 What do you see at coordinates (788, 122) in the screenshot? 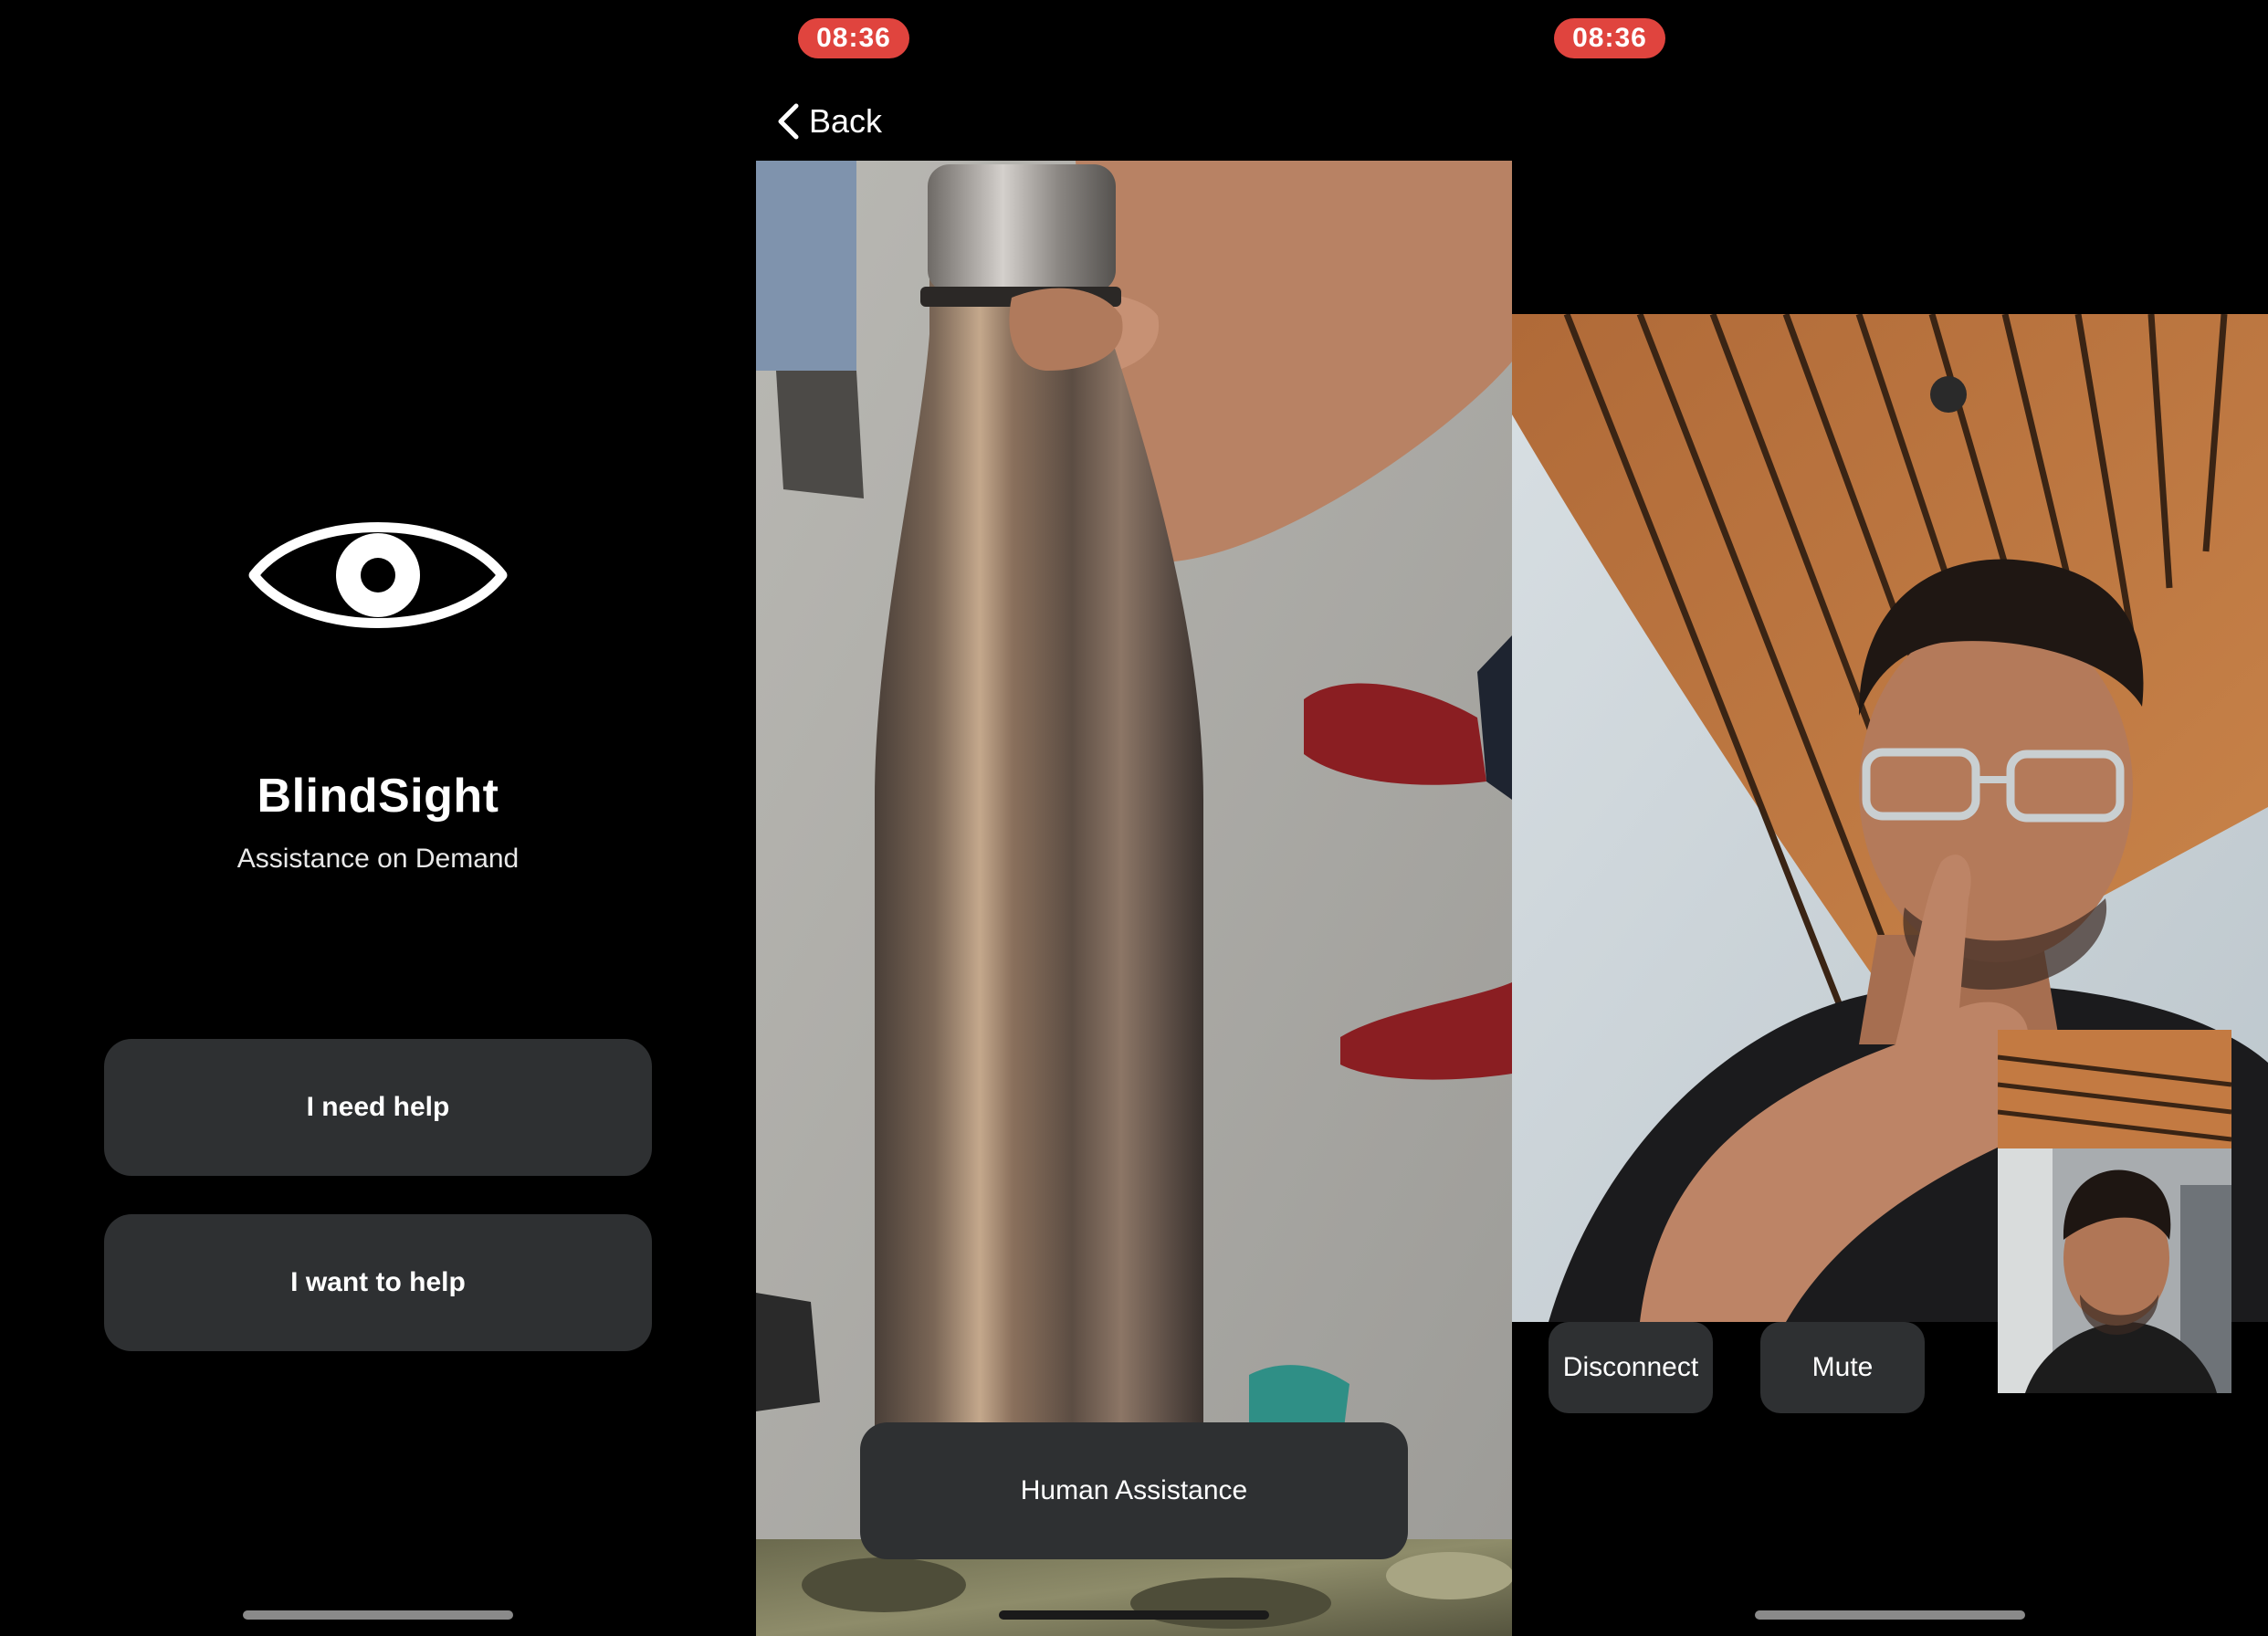
I see `chevron-left-icon` at bounding box center [788, 122].